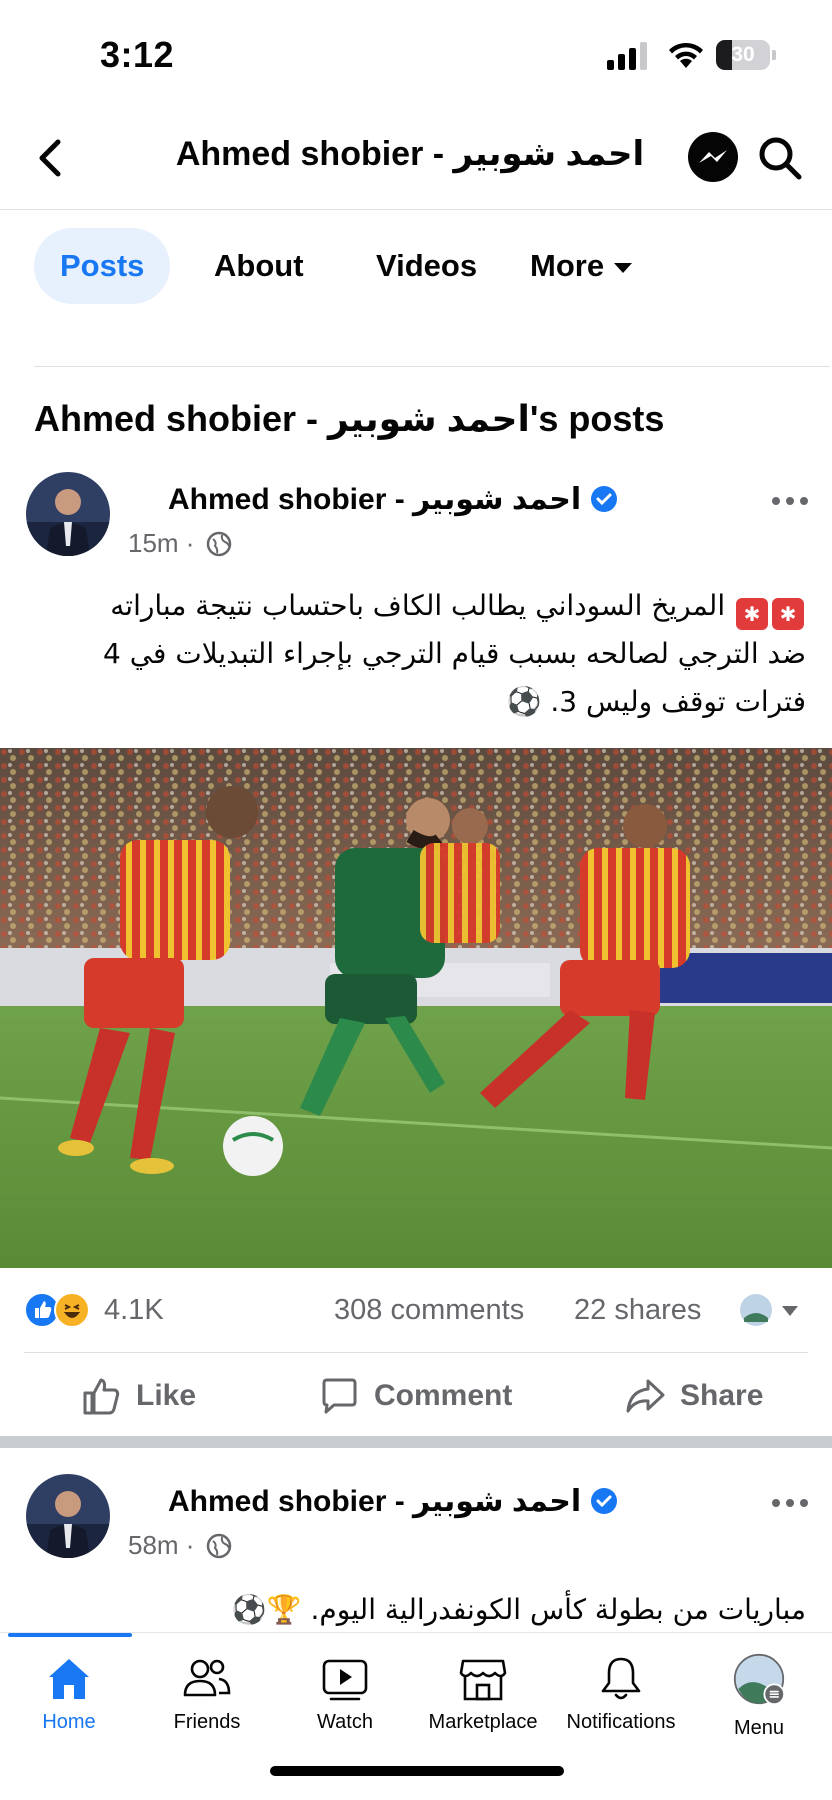 This screenshot has height=1800, width=832. What do you see at coordinates (134, 1310) in the screenshot?
I see `reaction-count: 4.1K` at bounding box center [134, 1310].